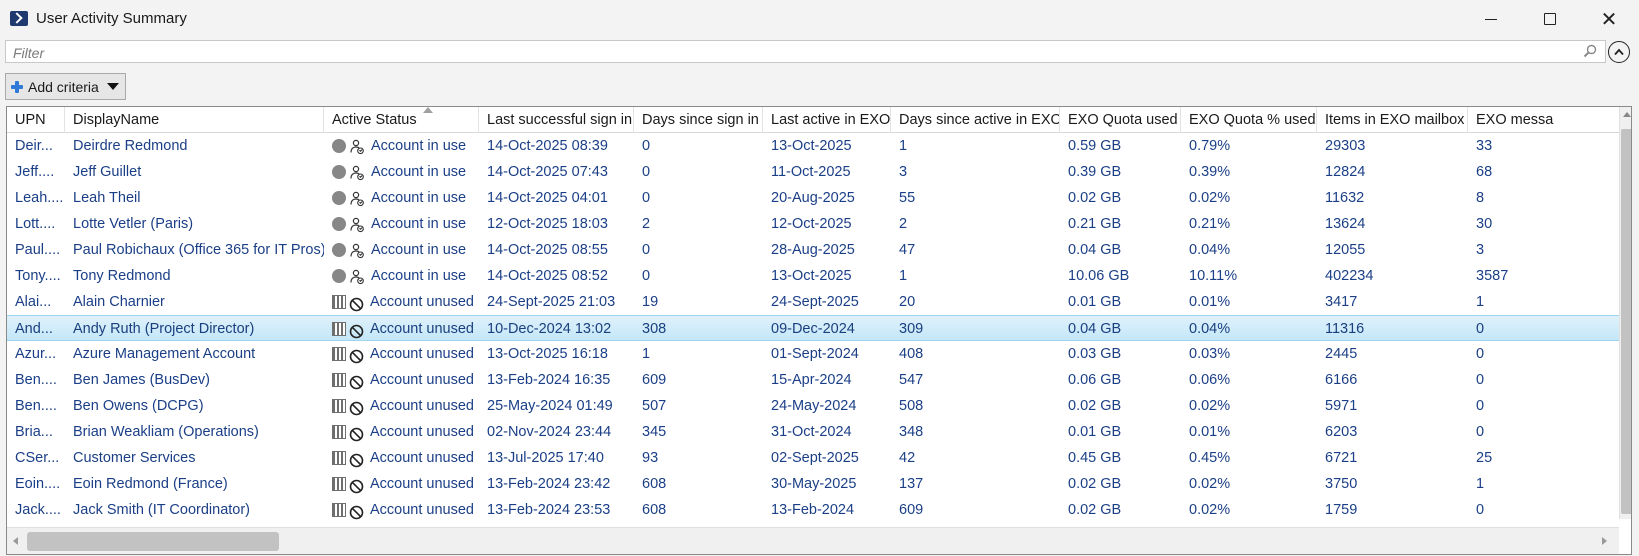 Image resolution: width=1639 pixels, height=556 pixels. I want to click on filter-input, so click(805, 51).